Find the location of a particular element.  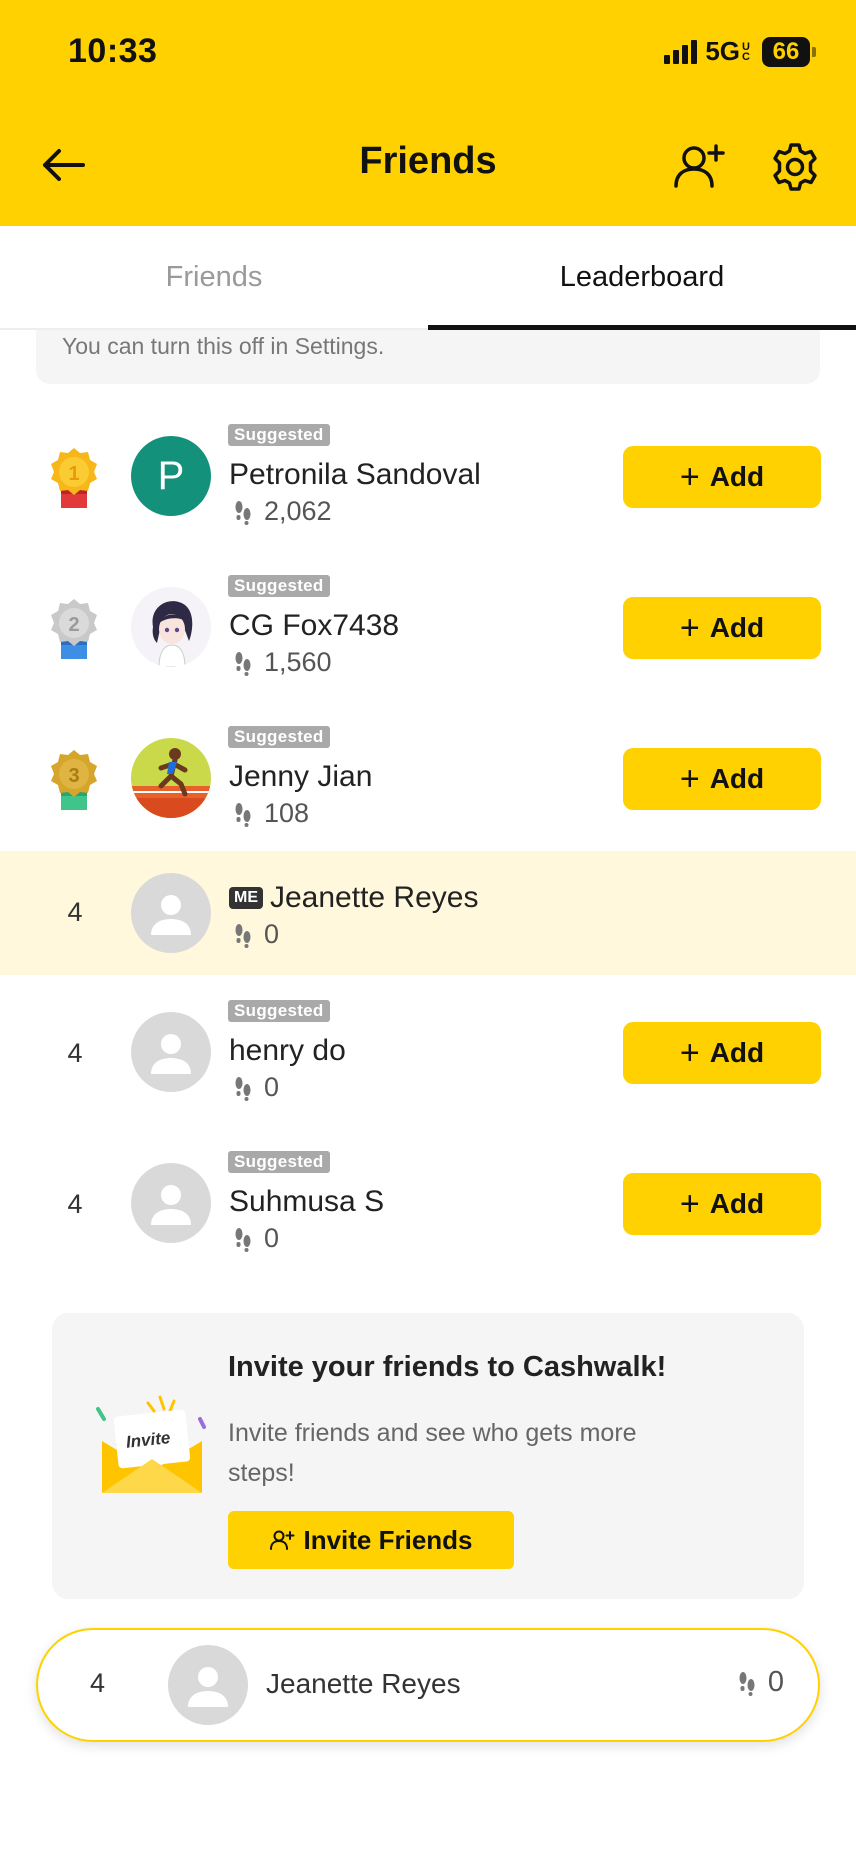

svg-text: 2 is located at coordinates (73, 625).